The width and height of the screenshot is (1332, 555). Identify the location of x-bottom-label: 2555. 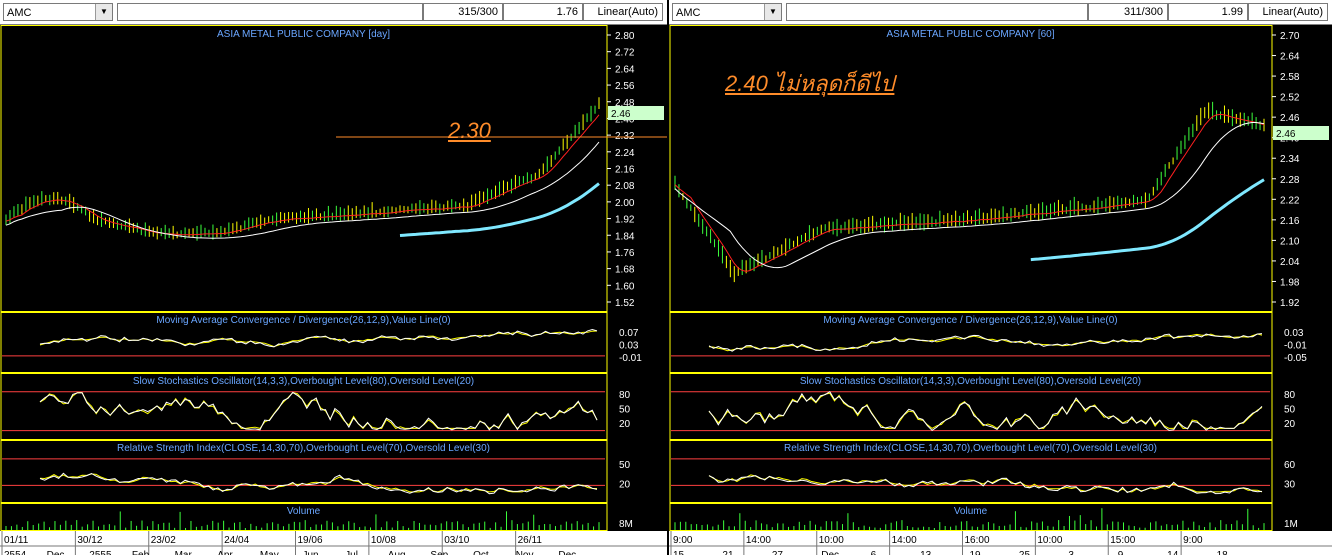
(100, 552).